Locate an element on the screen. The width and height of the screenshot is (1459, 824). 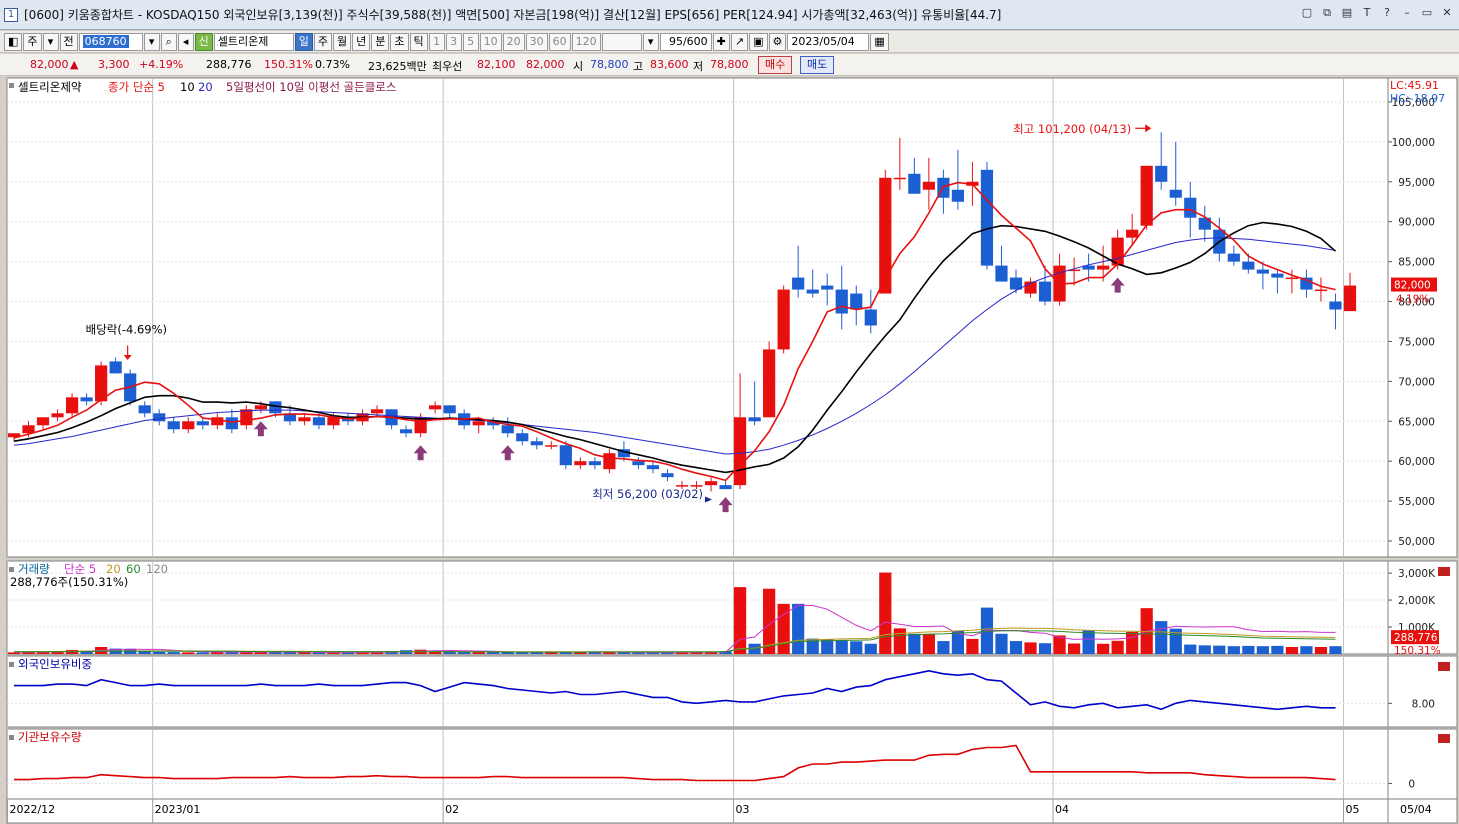
period-tick: 틱 is located at coordinates (418, 41).